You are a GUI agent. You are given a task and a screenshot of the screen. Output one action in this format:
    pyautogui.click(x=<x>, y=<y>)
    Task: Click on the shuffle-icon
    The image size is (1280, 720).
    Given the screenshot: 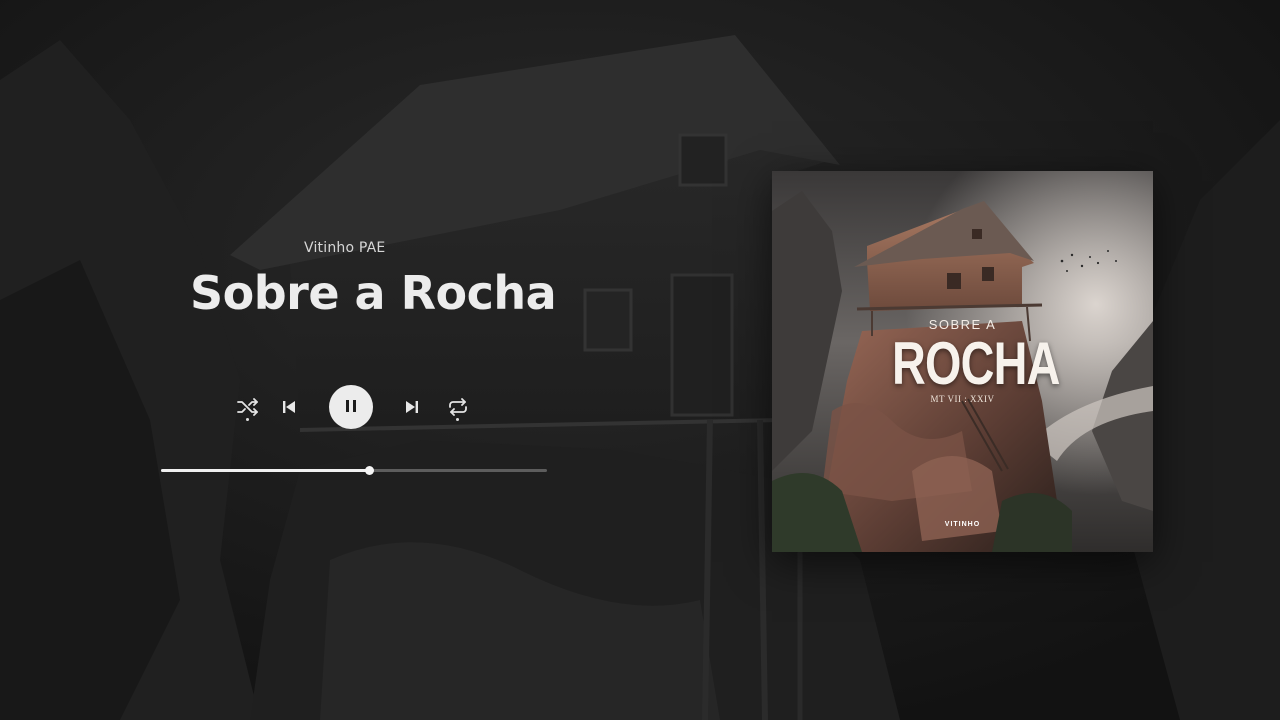 What is the action you would take?
    pyautogui.click(x=248, y=407)
    